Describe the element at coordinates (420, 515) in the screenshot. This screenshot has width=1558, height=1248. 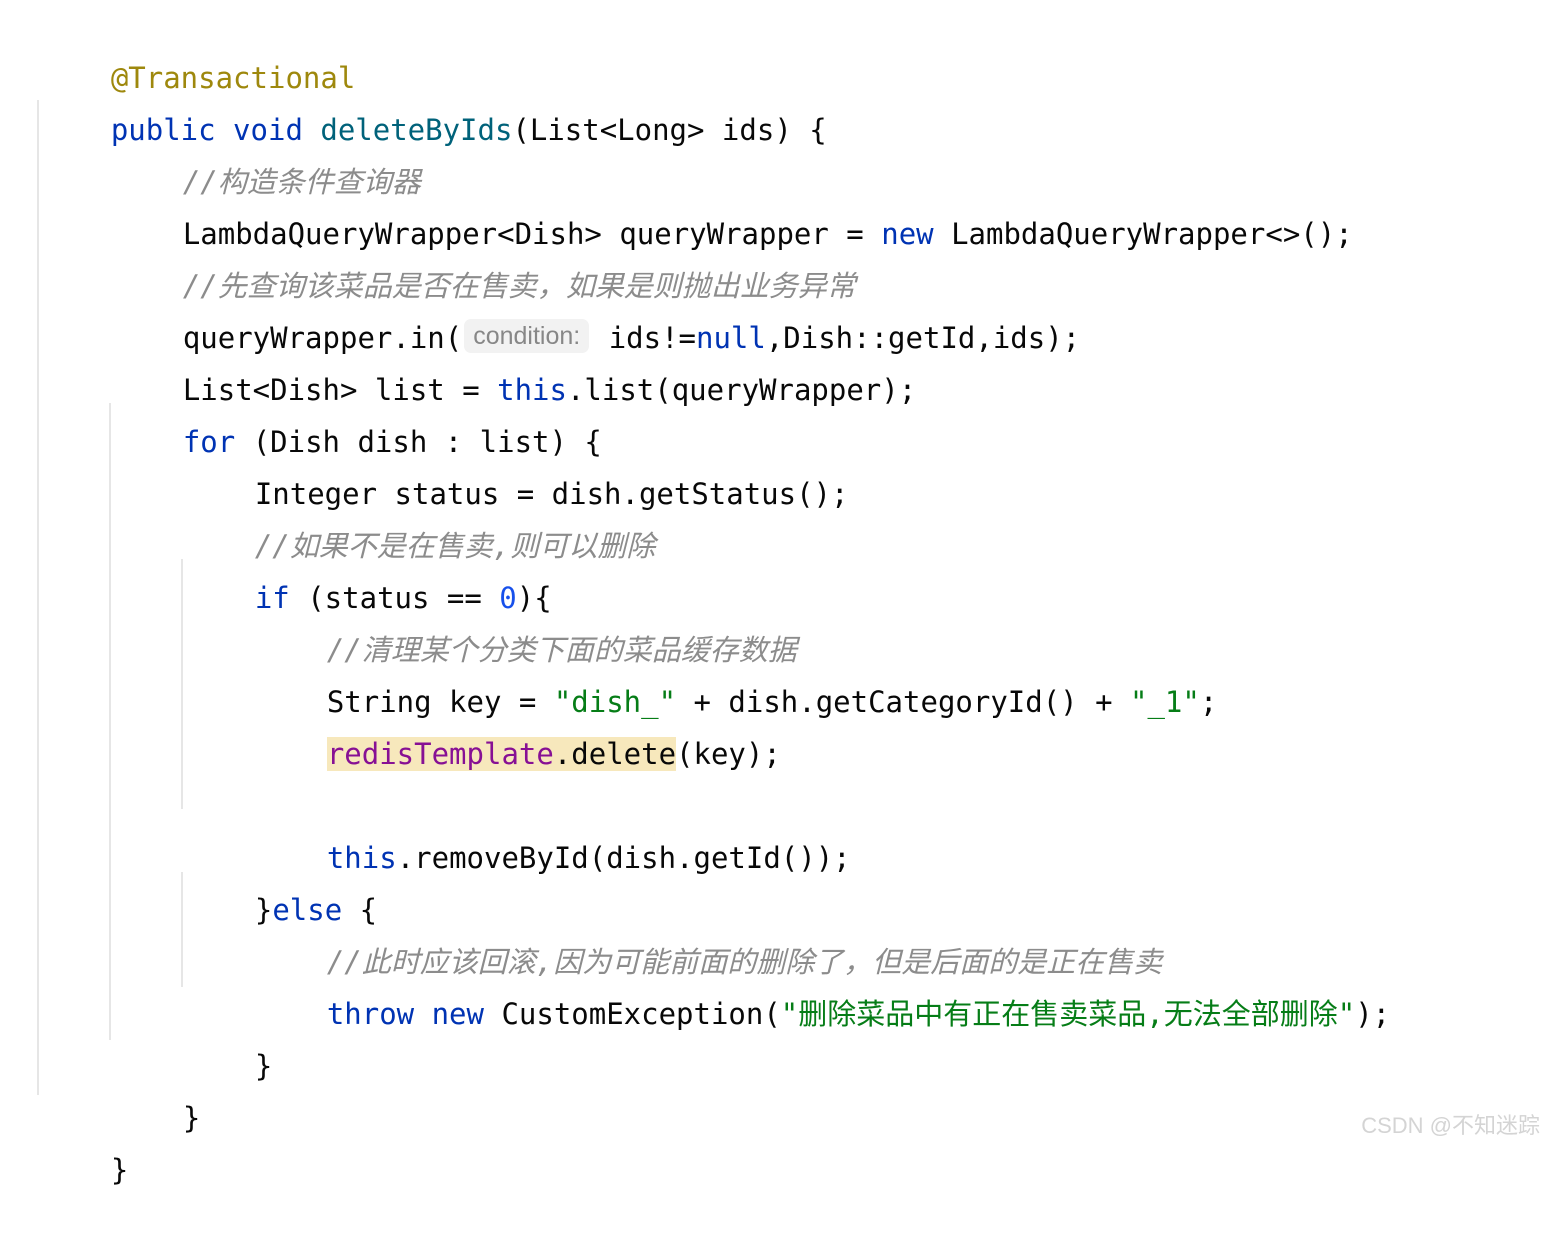
I see `code-line-10: //如果不是在售卖,则可以删除` at that location.